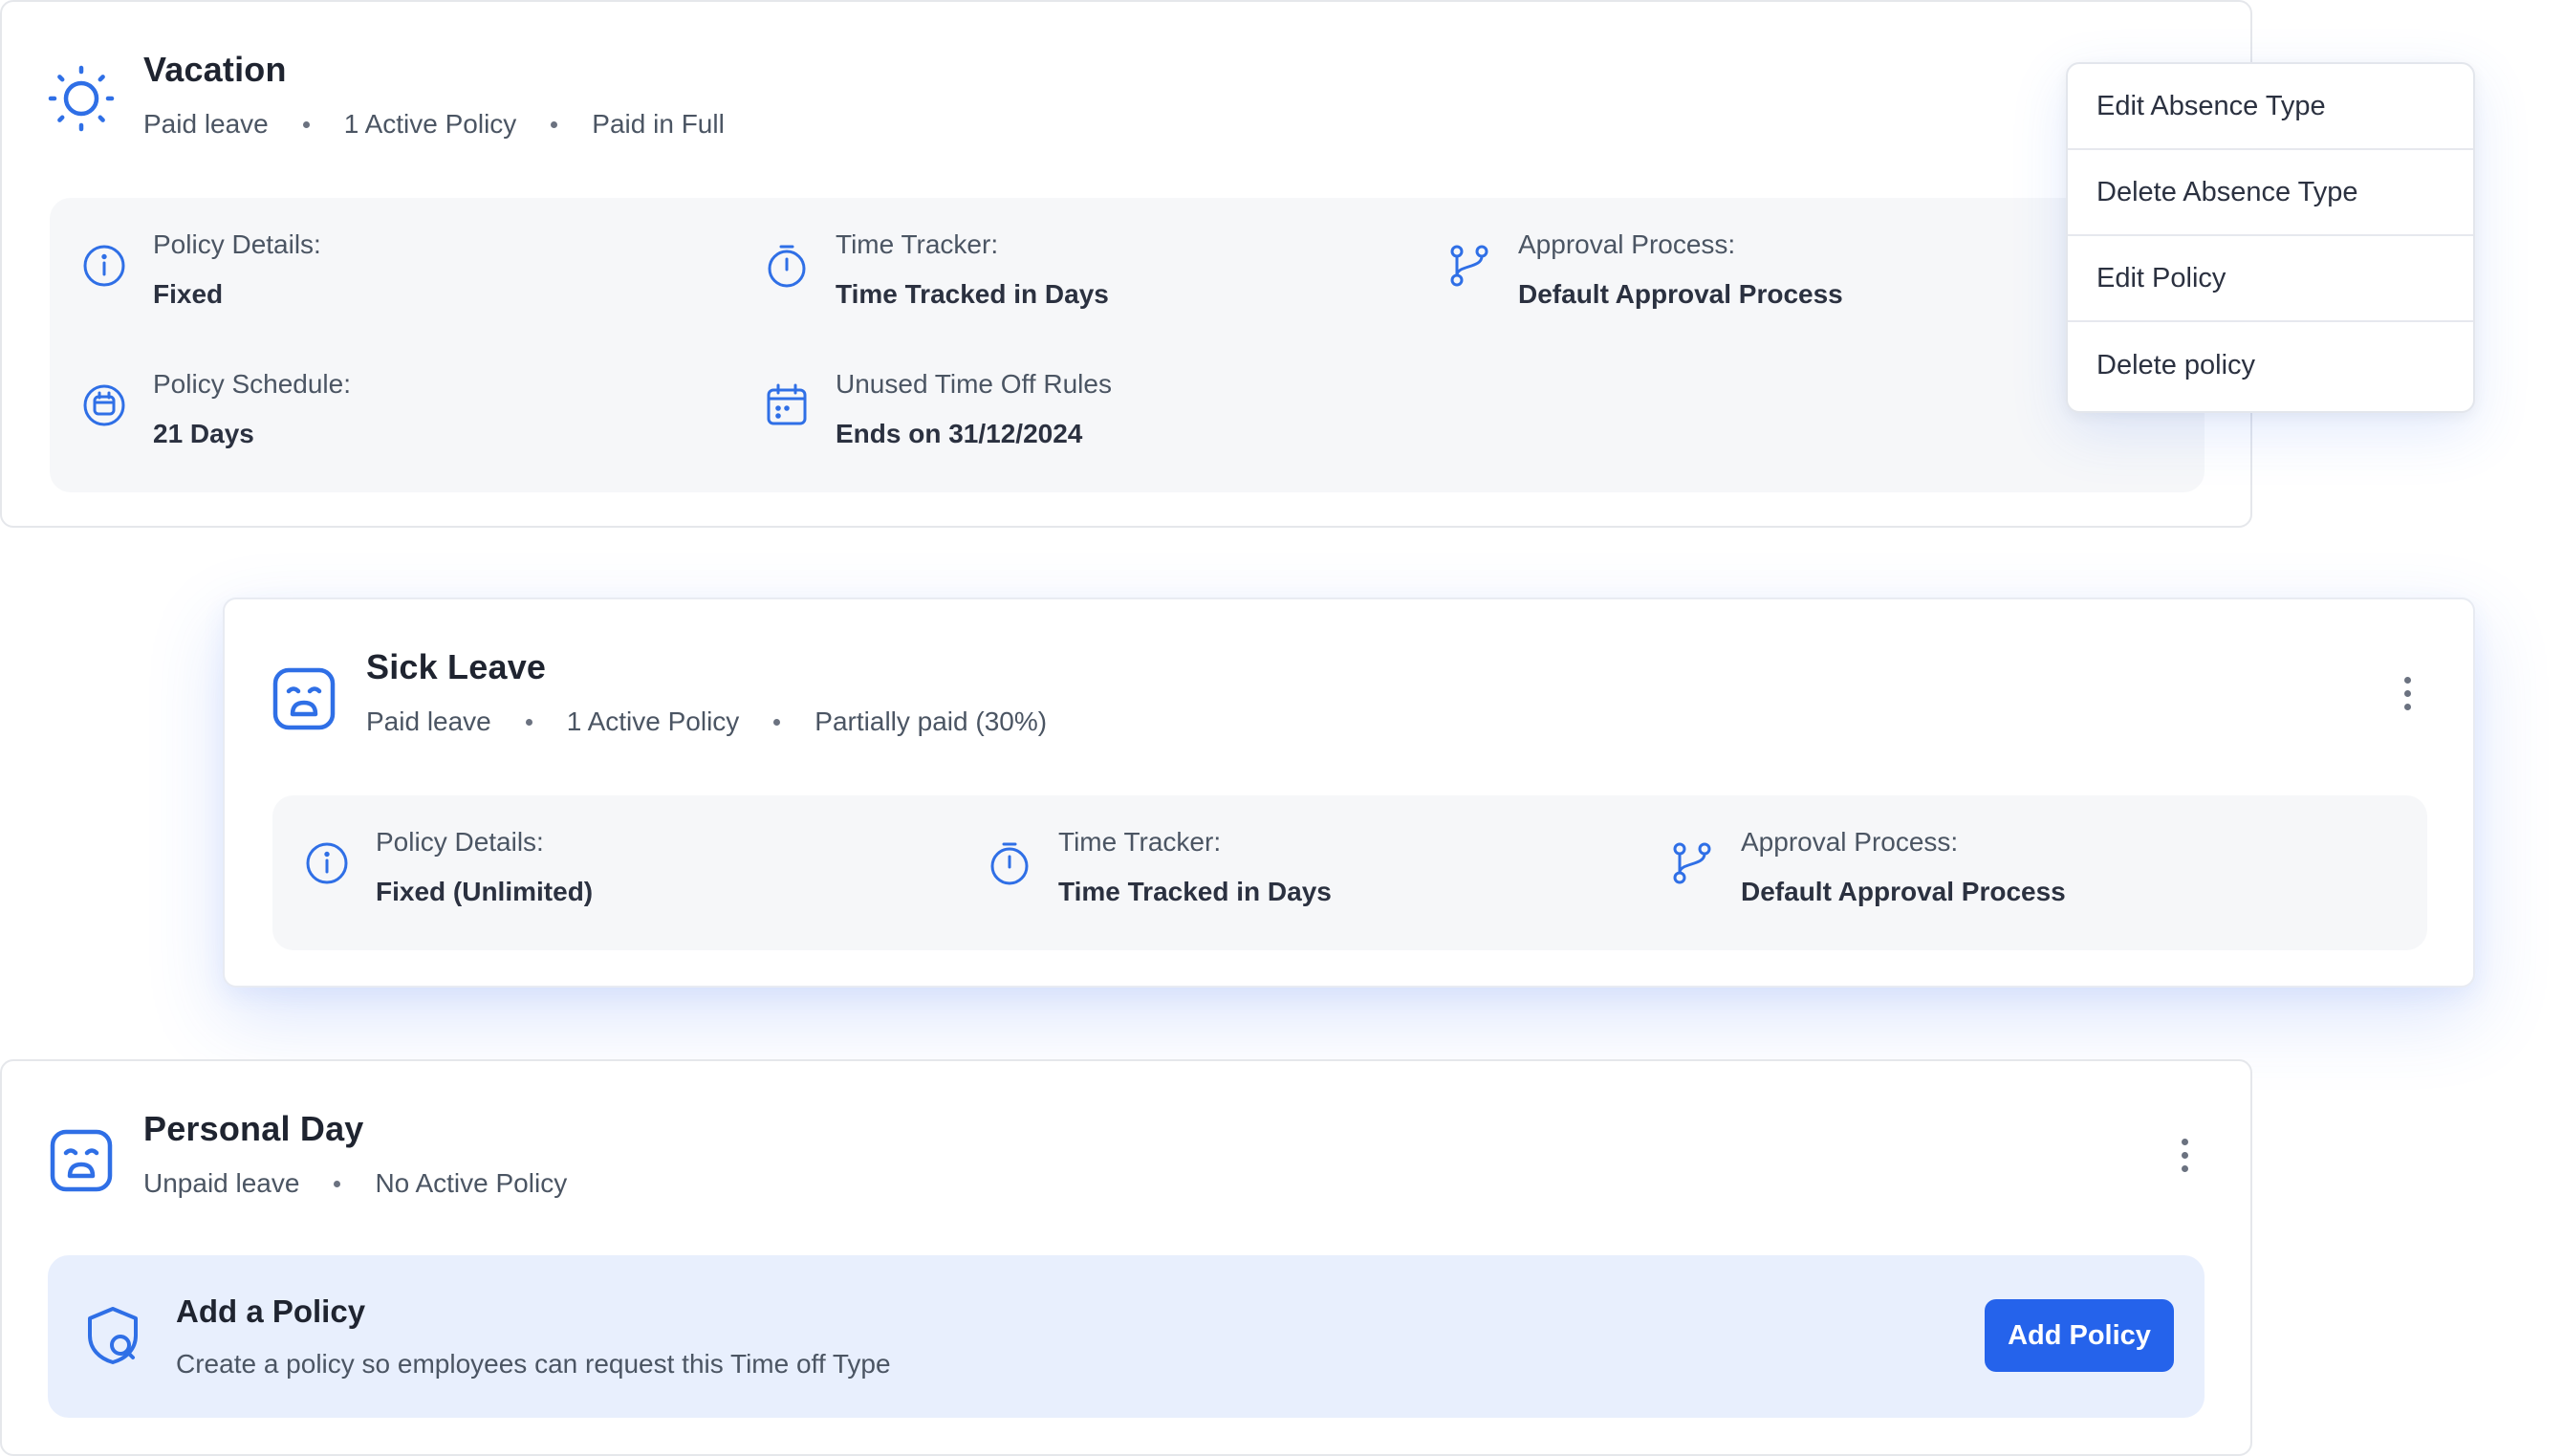 This screenshot has width=2563, height=1456. I want to click on detail-label: Policy Schedule:, so click(252, 384).